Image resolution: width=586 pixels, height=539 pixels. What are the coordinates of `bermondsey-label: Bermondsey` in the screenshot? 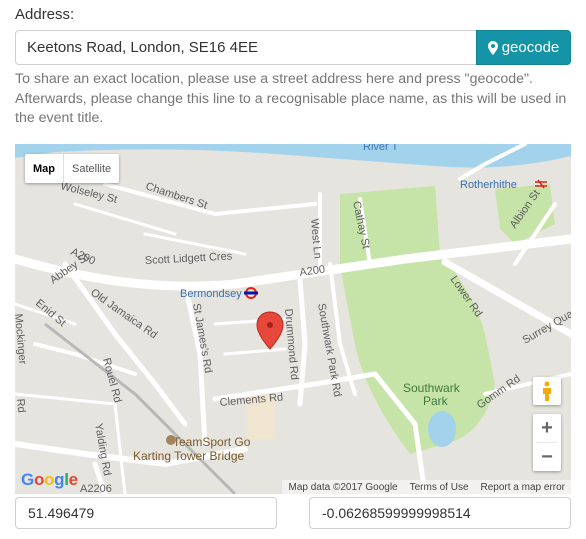 It's located at (211, 294).